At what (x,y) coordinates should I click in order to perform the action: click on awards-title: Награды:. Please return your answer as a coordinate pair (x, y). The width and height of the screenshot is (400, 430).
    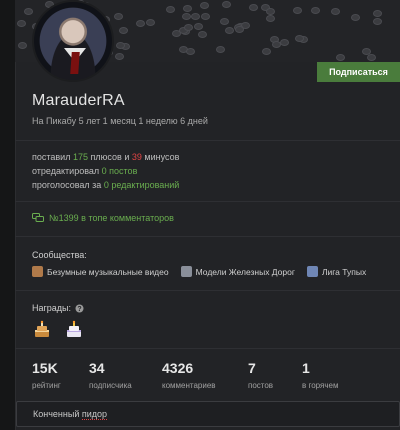
    Looking at the image, I should click on (52, 308).